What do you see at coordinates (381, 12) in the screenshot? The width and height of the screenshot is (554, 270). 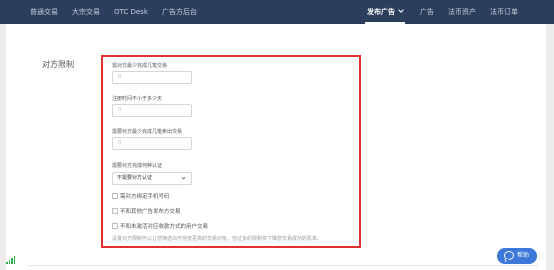 I see `nav-item-post-ad-label: 发布广告` at bounding box center [381, 12].